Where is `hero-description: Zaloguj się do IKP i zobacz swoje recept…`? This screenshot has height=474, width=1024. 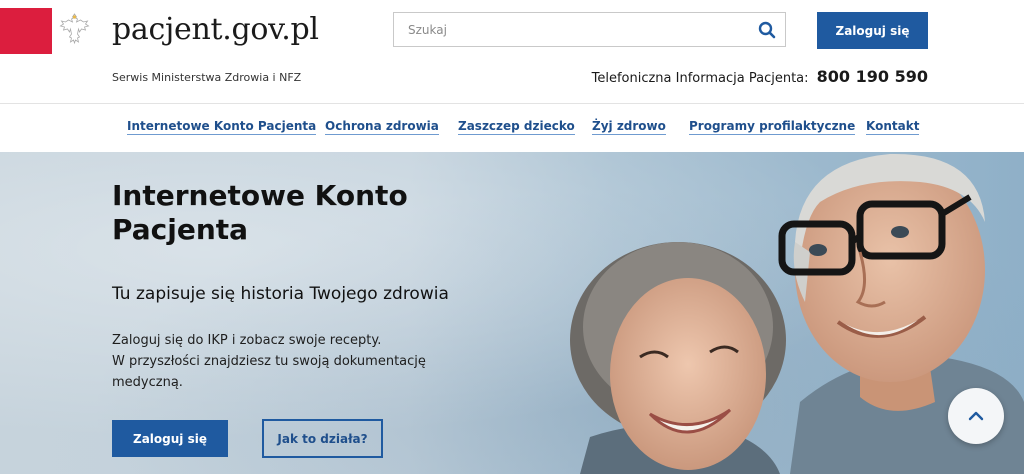 hero-description: Zaloguj się do IKP i zobacz swoje recept… is located at coordinates (272, 361).